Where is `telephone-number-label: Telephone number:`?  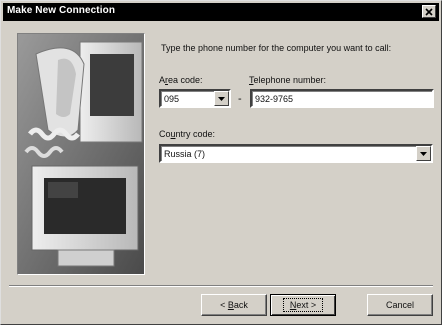
telephone-number-label: Telephone number: is located at coordinates (288, 80).